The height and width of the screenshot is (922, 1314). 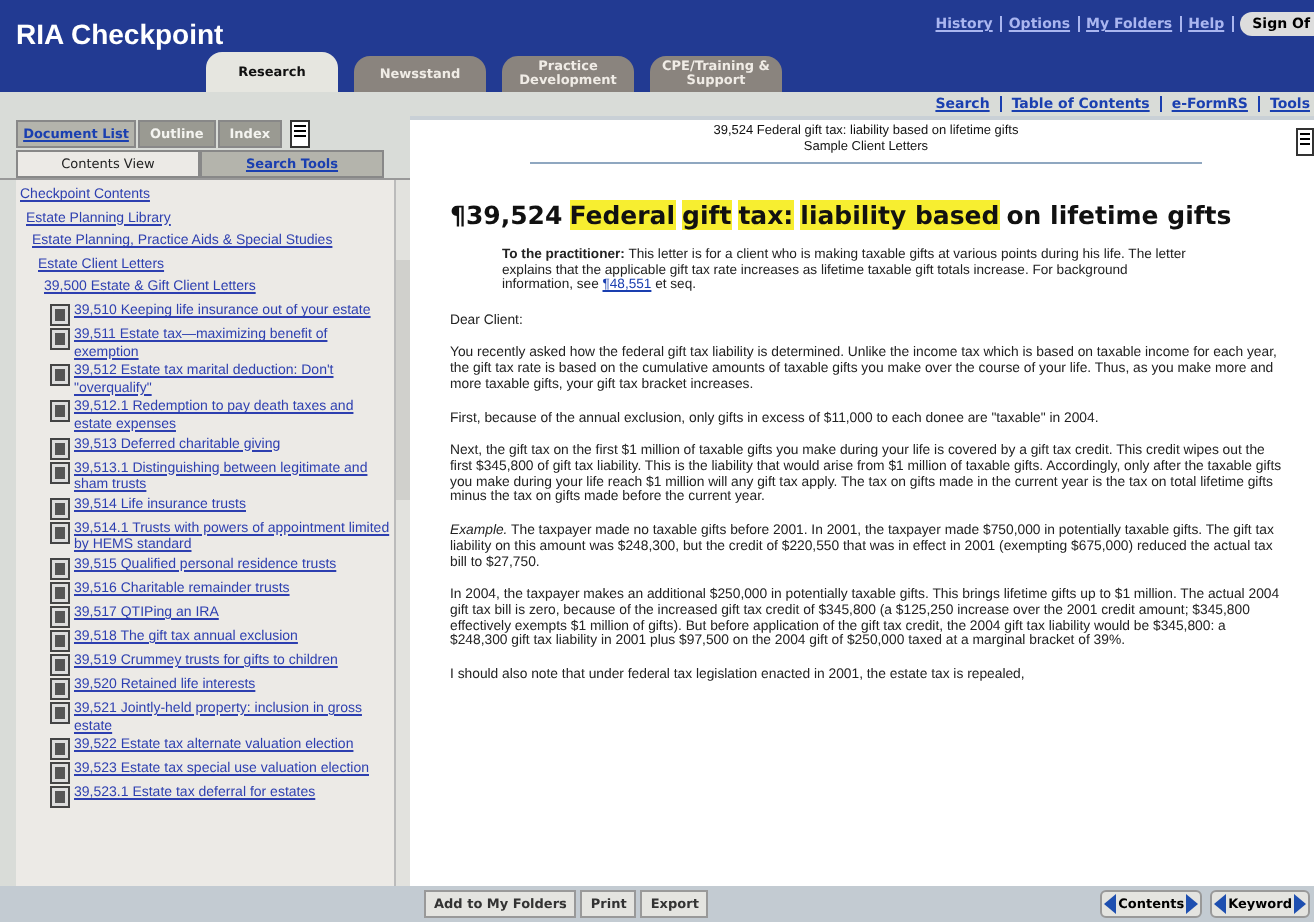 What do you see at coordinates (120, 34) in the screenshot?
I see `app-logo: RIA Checkpoint` at bounding box center [120, 34].